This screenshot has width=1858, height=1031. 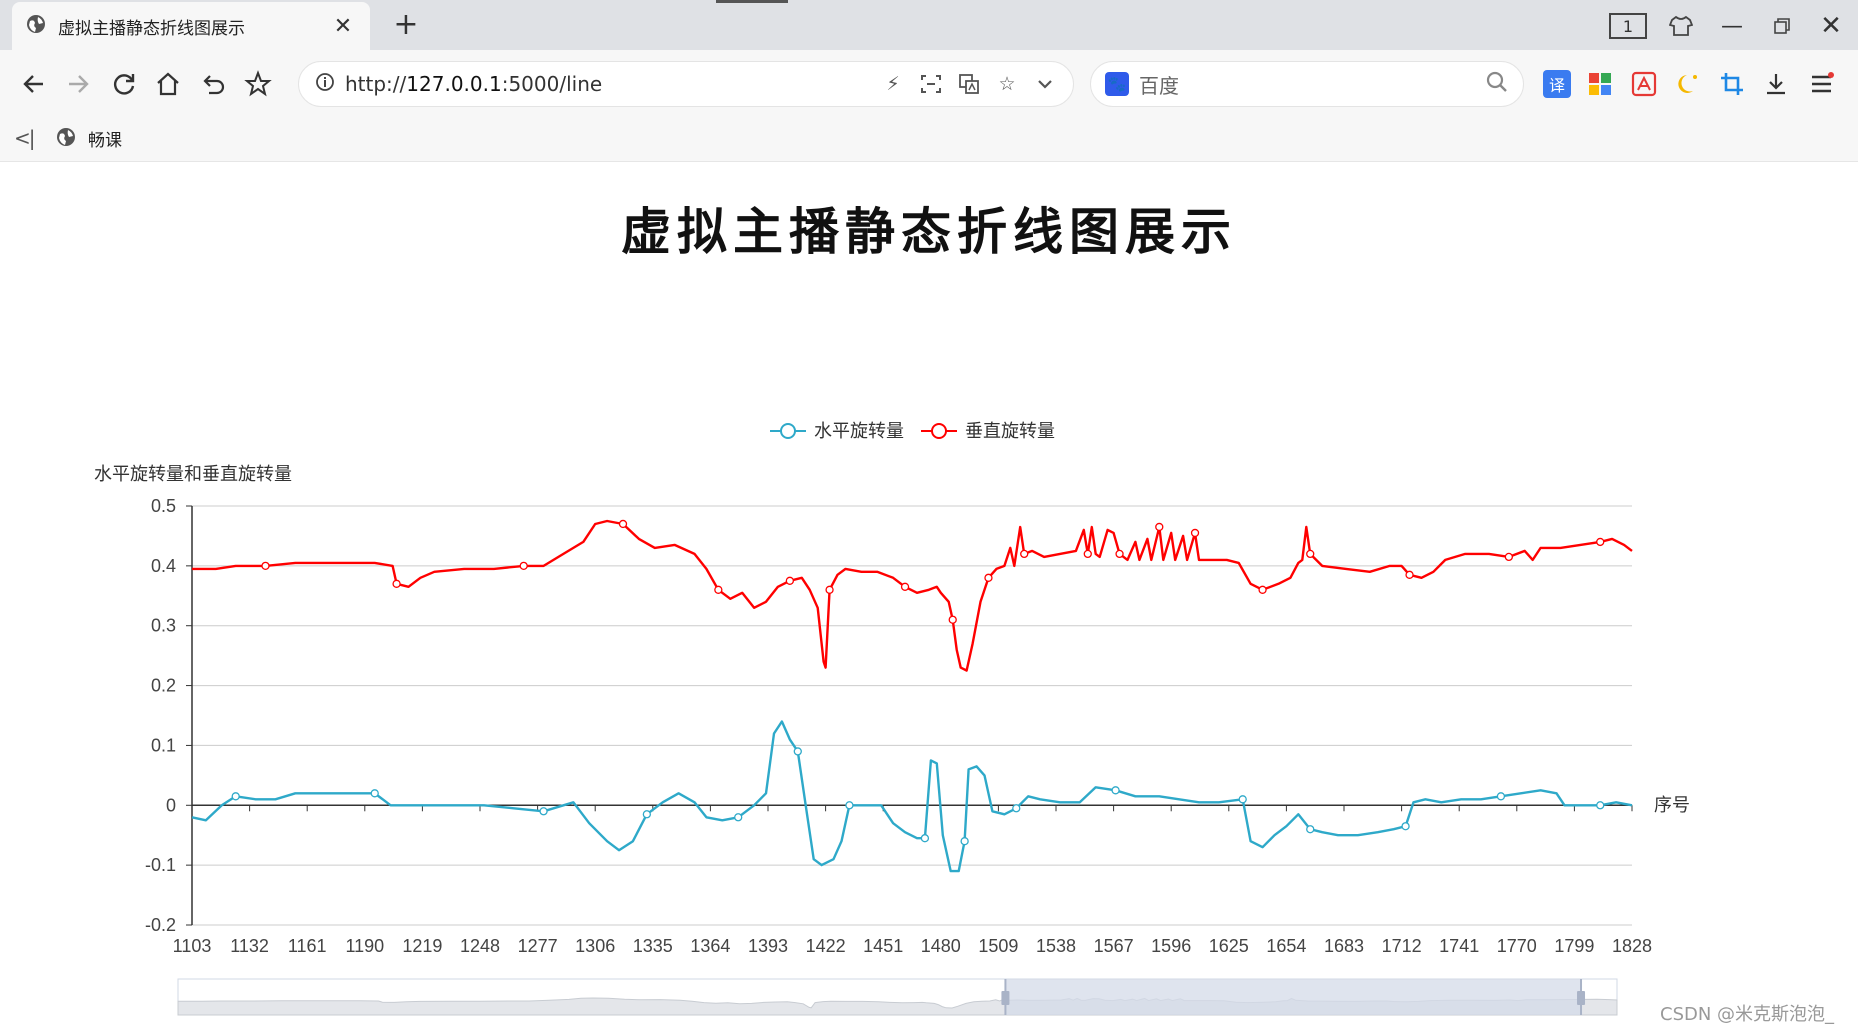 I want to click on data-zoom-end-grip, so click(x=1581, y=998).